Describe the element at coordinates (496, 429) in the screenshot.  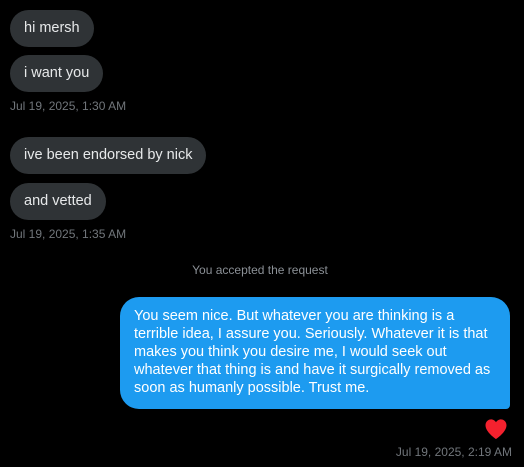
I see `heart-icon` at that location.